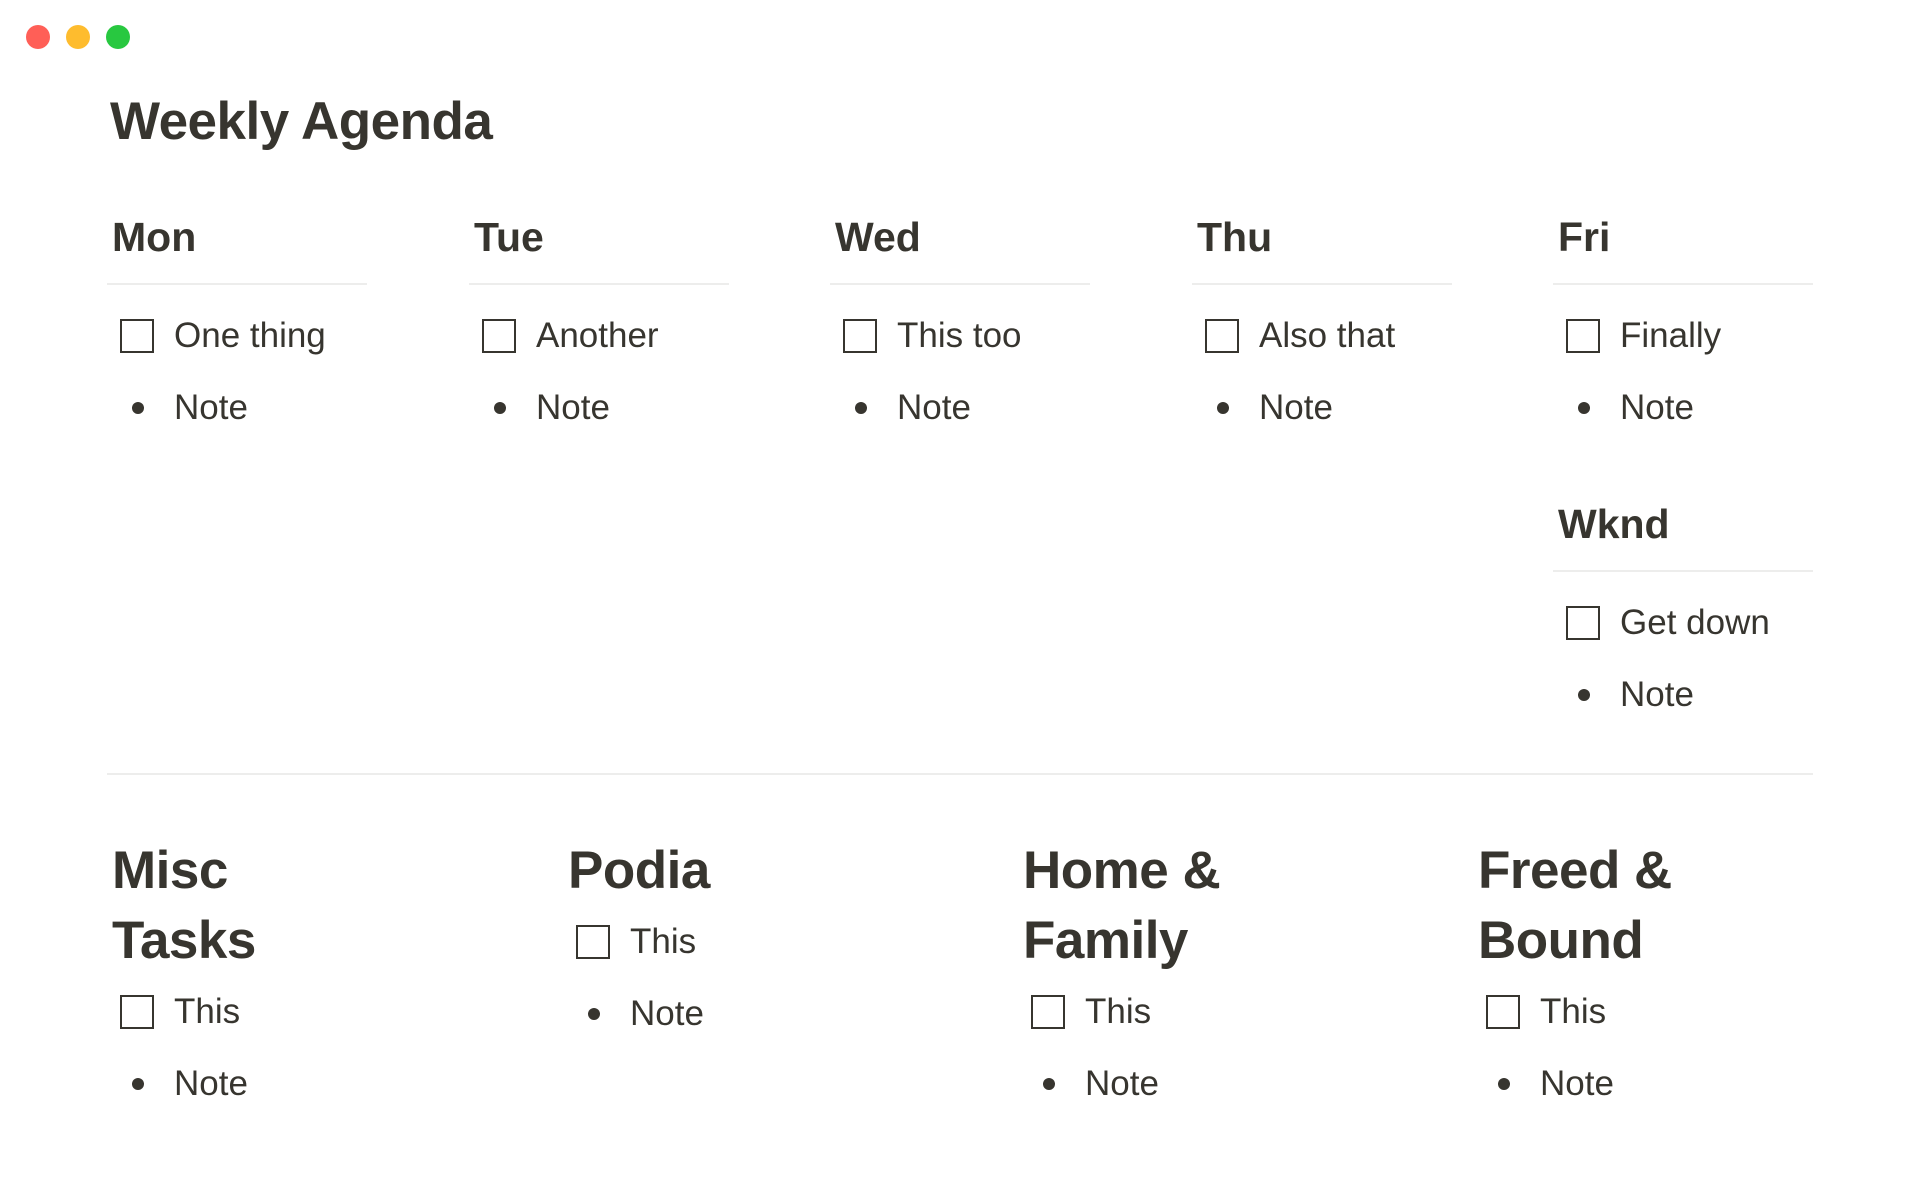 The height and width of the screenshot is (1200, 1920). I want to click on category-column-podia: Podia This Note, so click(773, 935).